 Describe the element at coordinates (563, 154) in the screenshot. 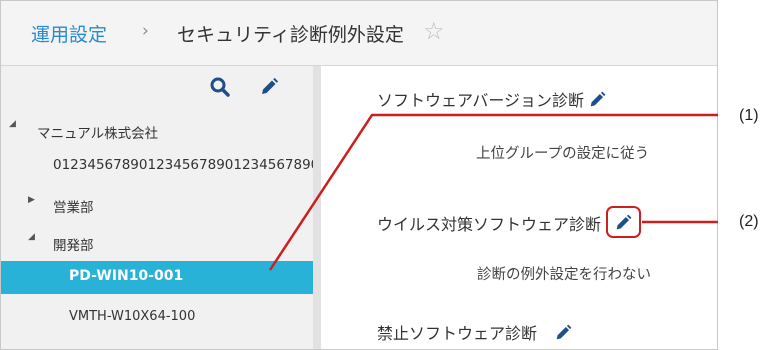

I see `section-value-software-version: 上位グループの設定に従う` at that location.